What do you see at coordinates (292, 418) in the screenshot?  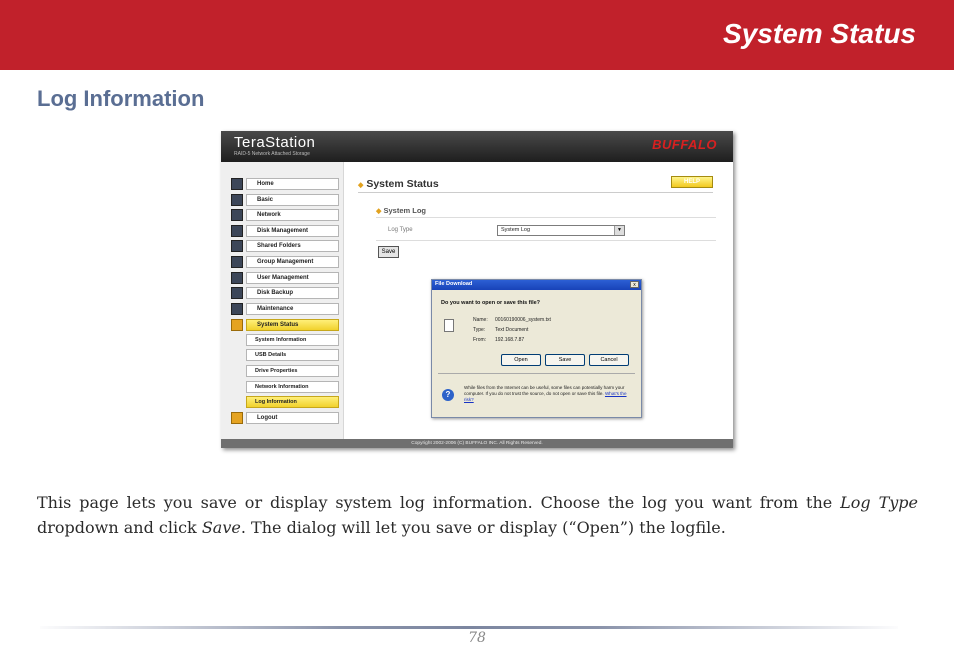 I see `nav-label: Logout` at bounding box center [292, 418].